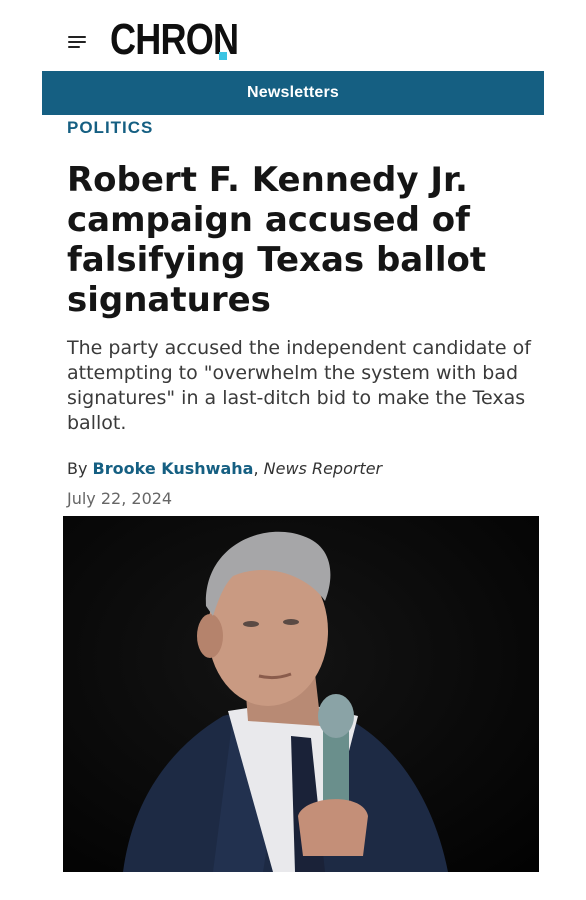  I want to click on site-header: CHRON, so click(293, 35).